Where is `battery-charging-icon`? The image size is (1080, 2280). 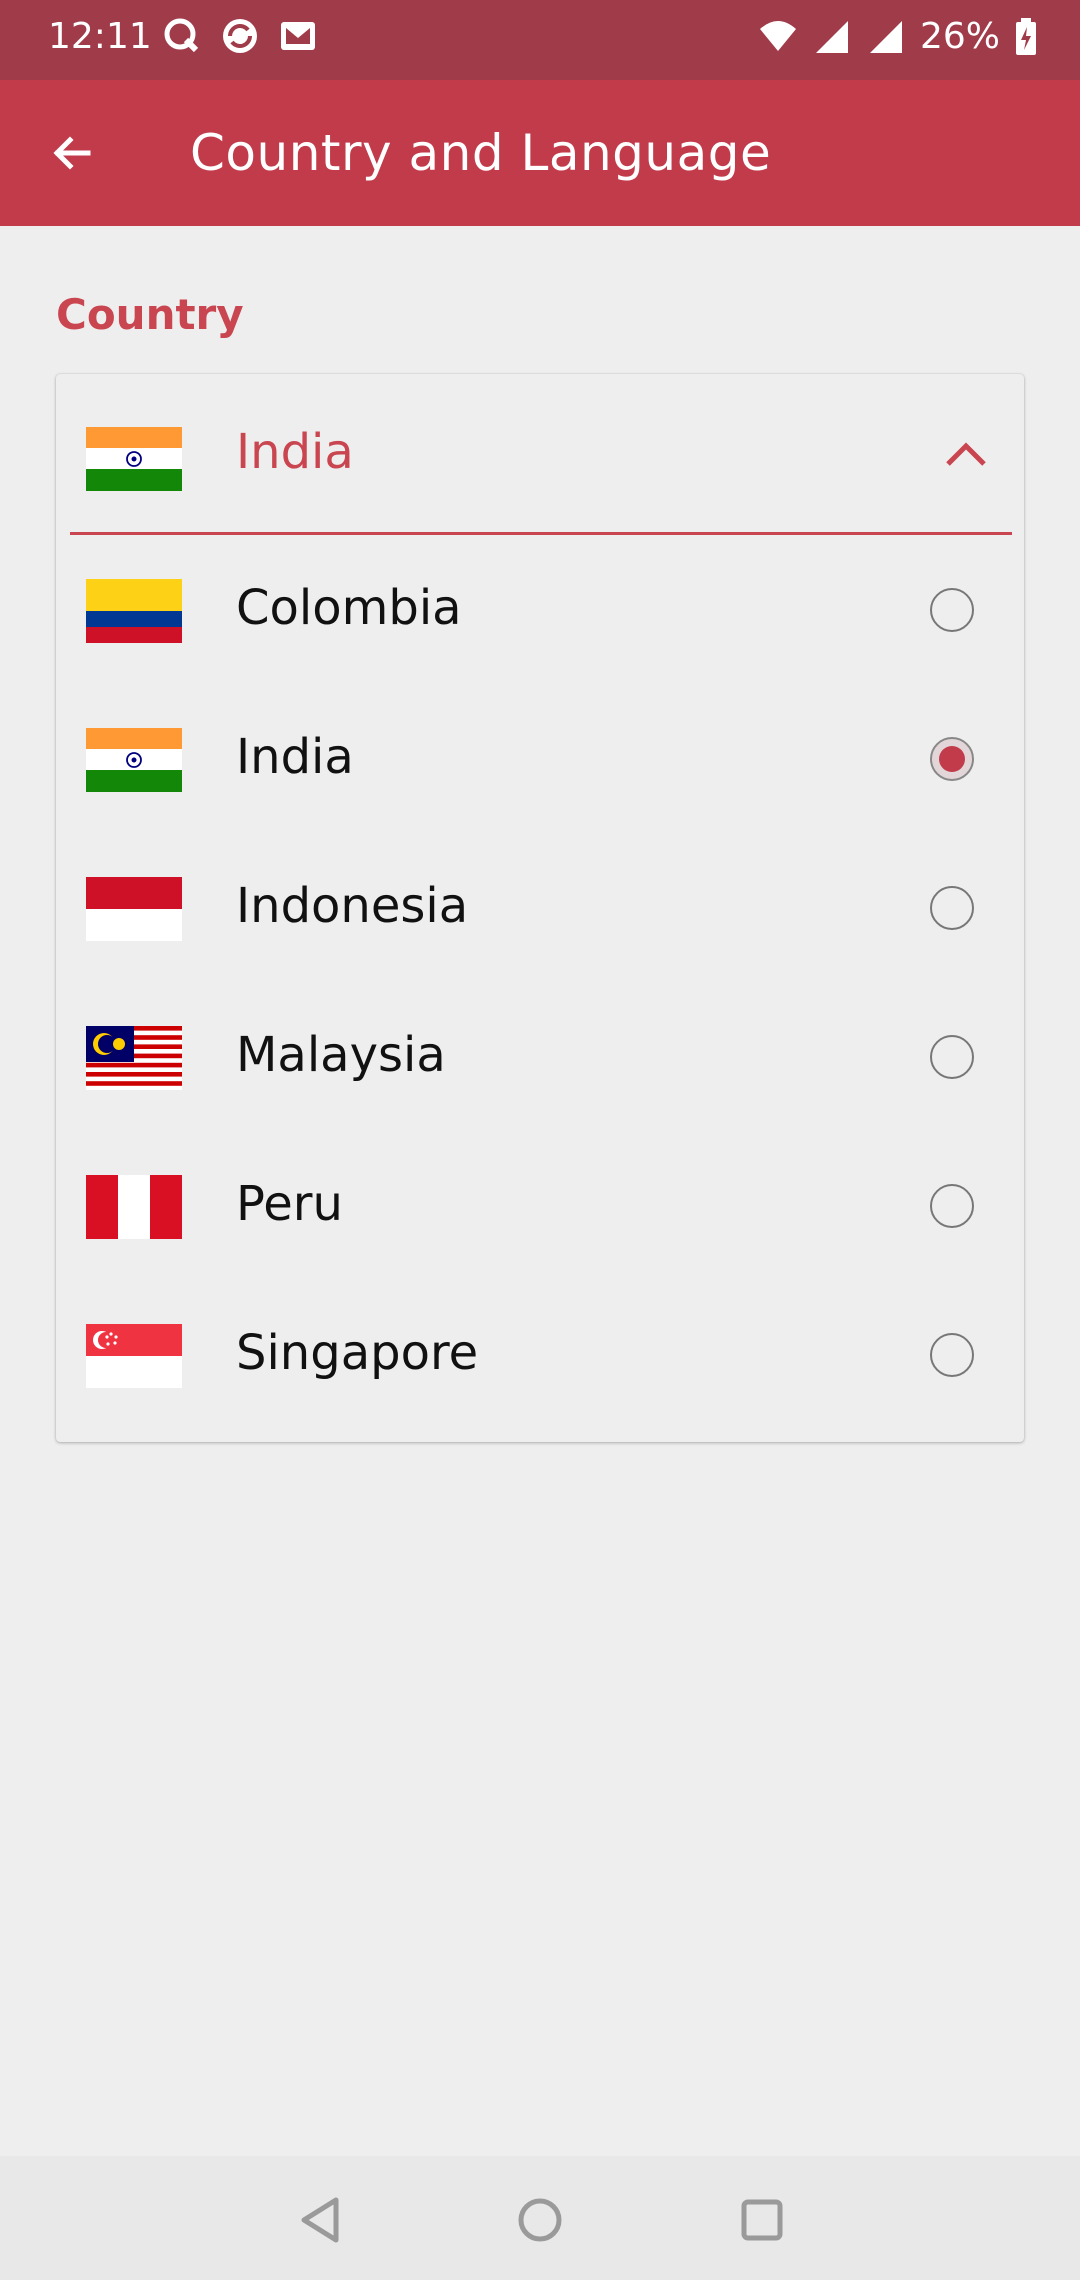
battery-charging-icon is located at coordinates (1026, 36).